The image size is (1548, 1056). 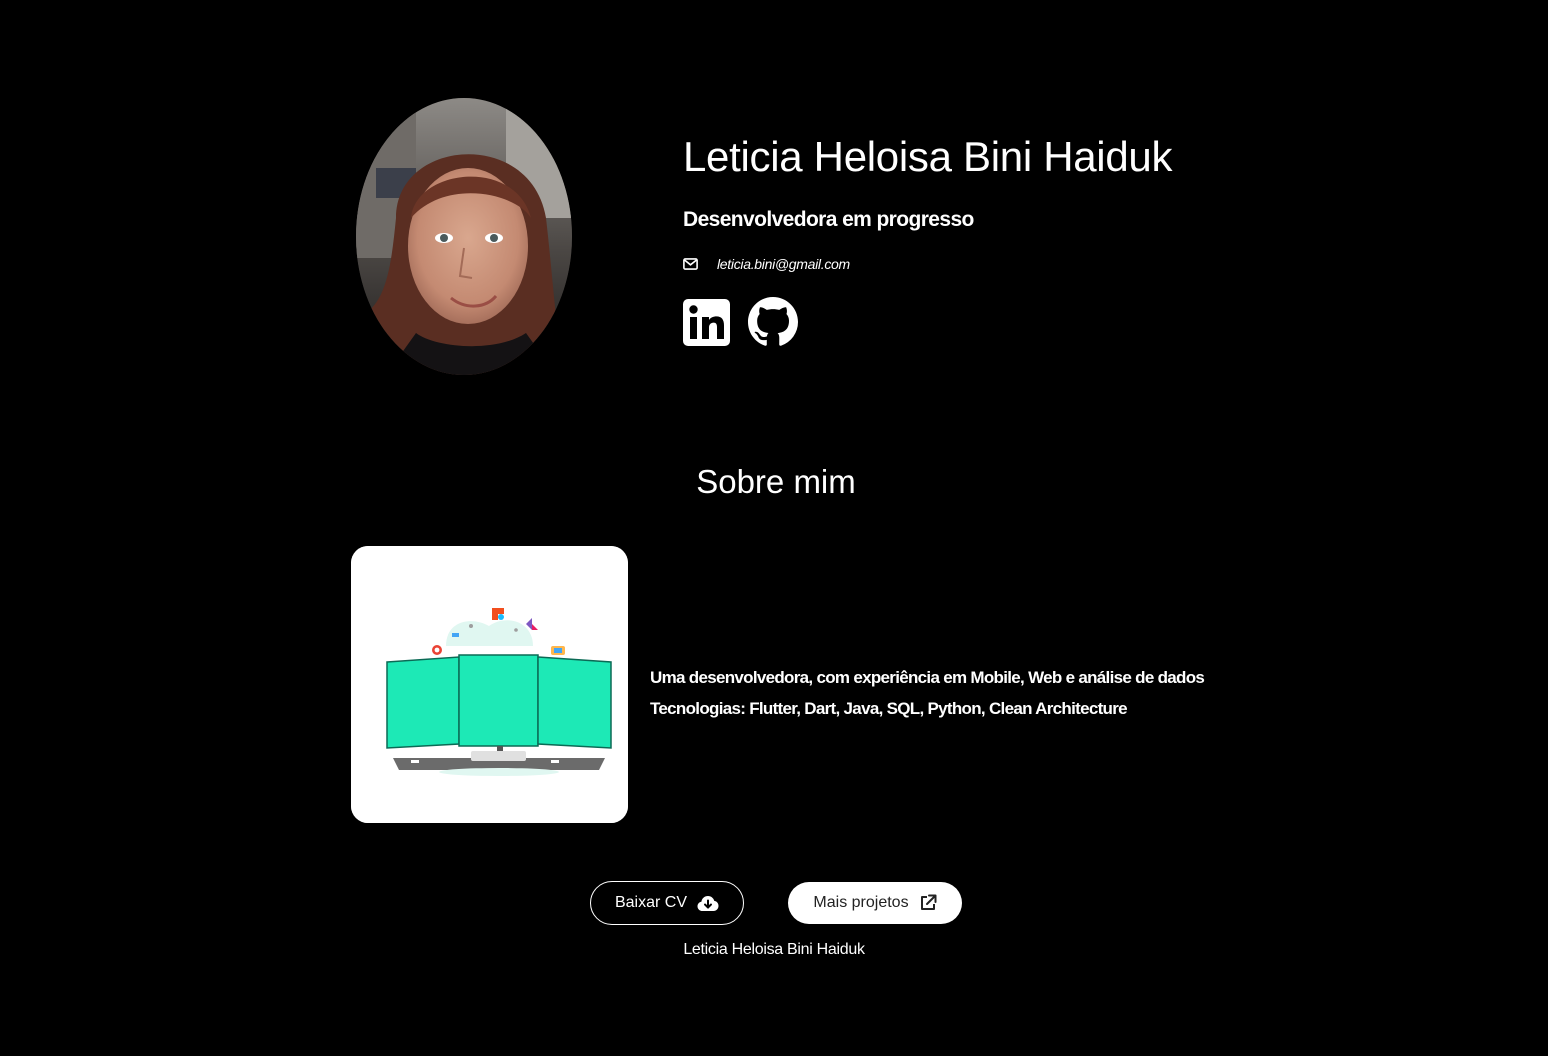 What do you see at coordinates (690, 264) in the screenshot?
I see `envelope-icon` at bounding box center [690, 264].